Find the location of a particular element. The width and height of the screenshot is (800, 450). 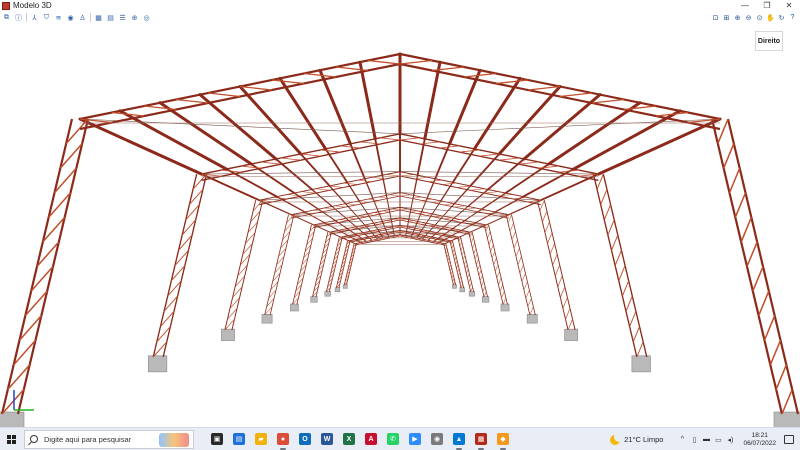

pan-icon: ✋ is located at coordinates (770, 17).